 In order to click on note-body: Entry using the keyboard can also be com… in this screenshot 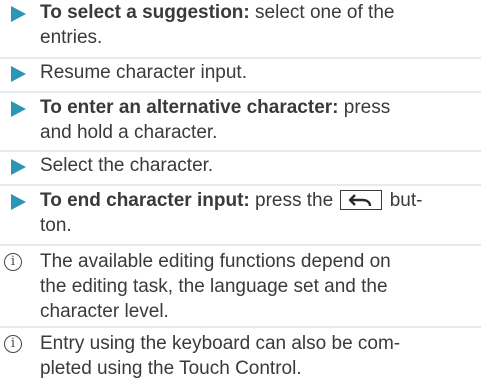, I will do `click(220, 343)`.